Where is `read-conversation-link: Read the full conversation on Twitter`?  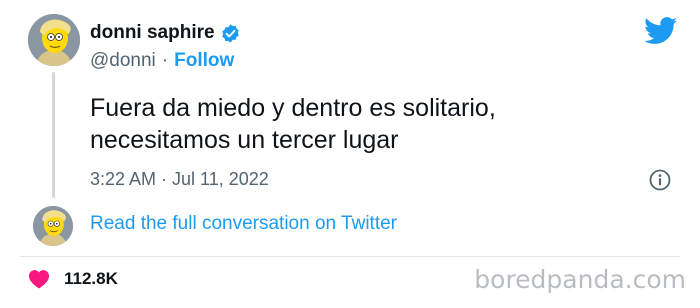 read-conversation-link: Read the full conversation on Twitter is located at coordinates (243, 224).